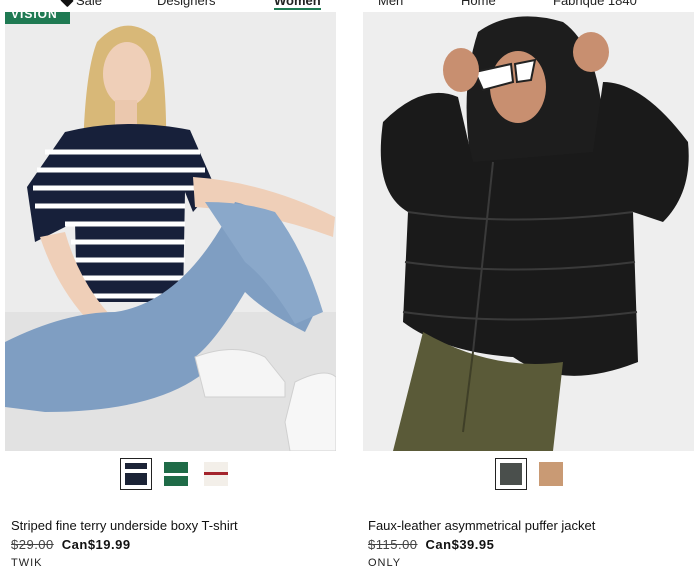 Image resolution: width=700 pixels, height=572 pixels. I want to click on product-prices: $29.00 Can$19.99, so click(71, 544).